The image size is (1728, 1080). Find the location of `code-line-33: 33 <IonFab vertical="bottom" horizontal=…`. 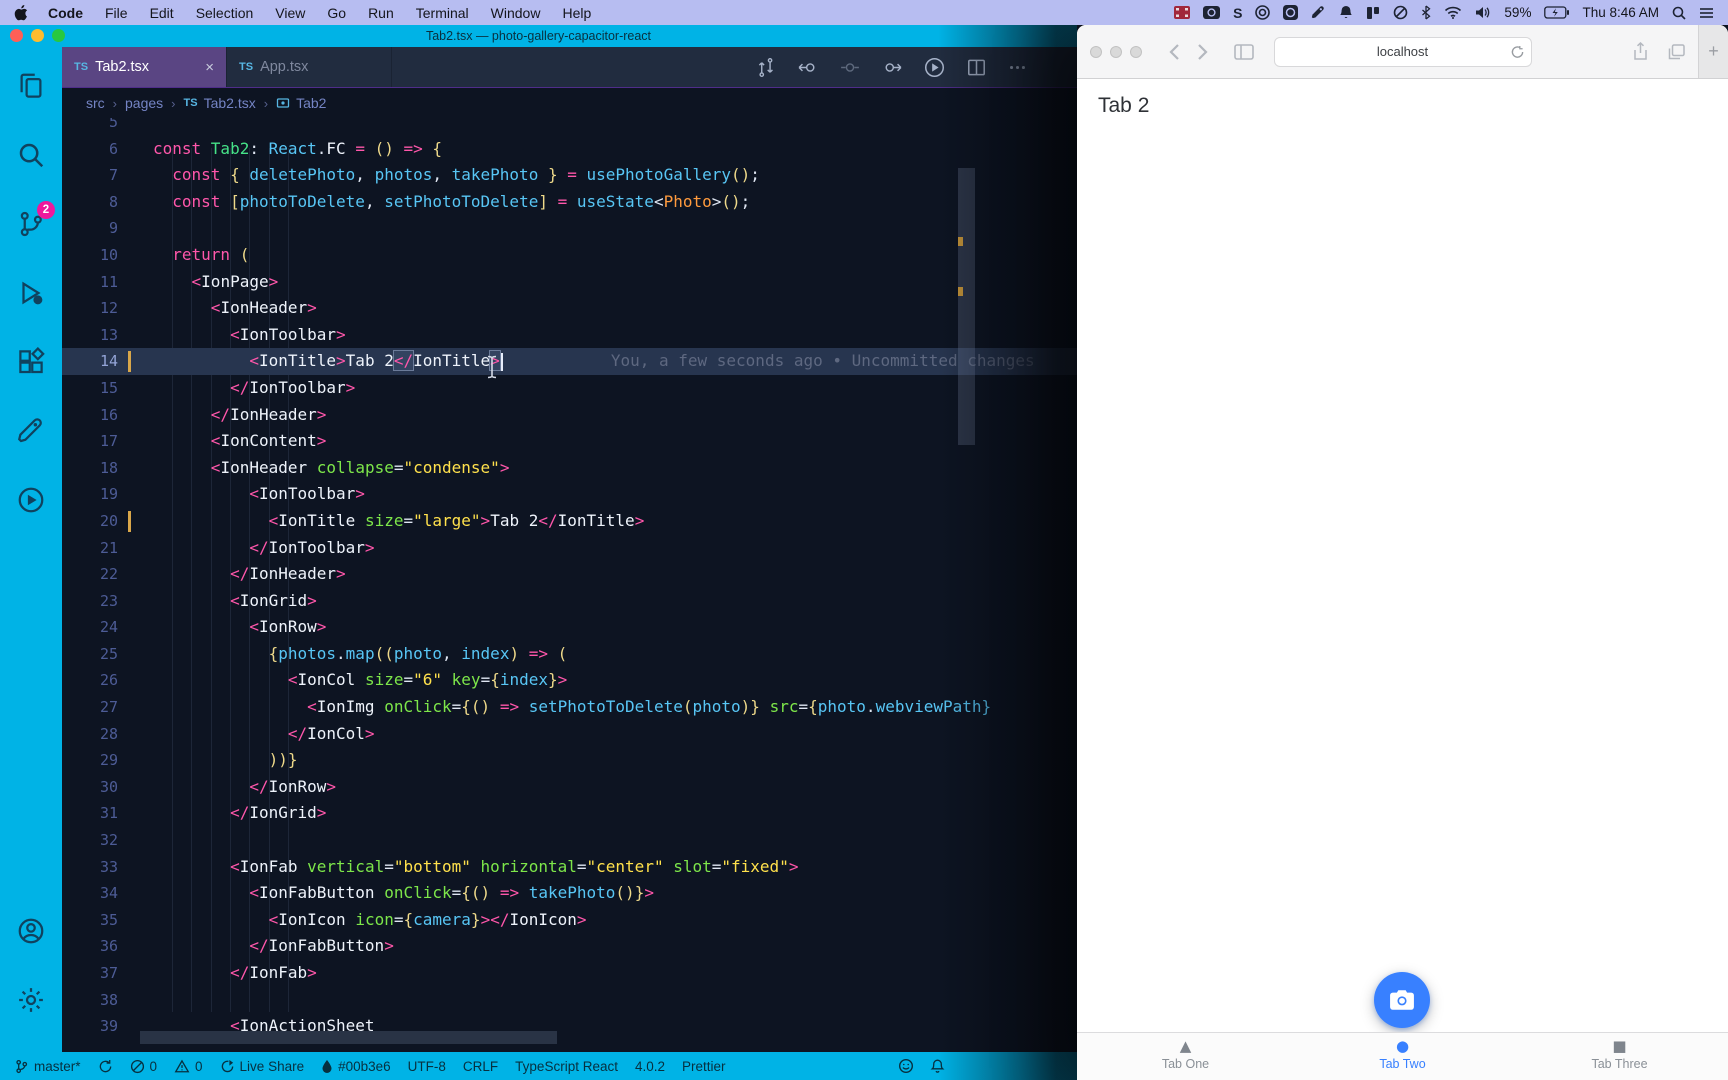

code-line-33: 33 <IonFab vertical="bottom" horizontal=… is located at coordinates (569, 867).